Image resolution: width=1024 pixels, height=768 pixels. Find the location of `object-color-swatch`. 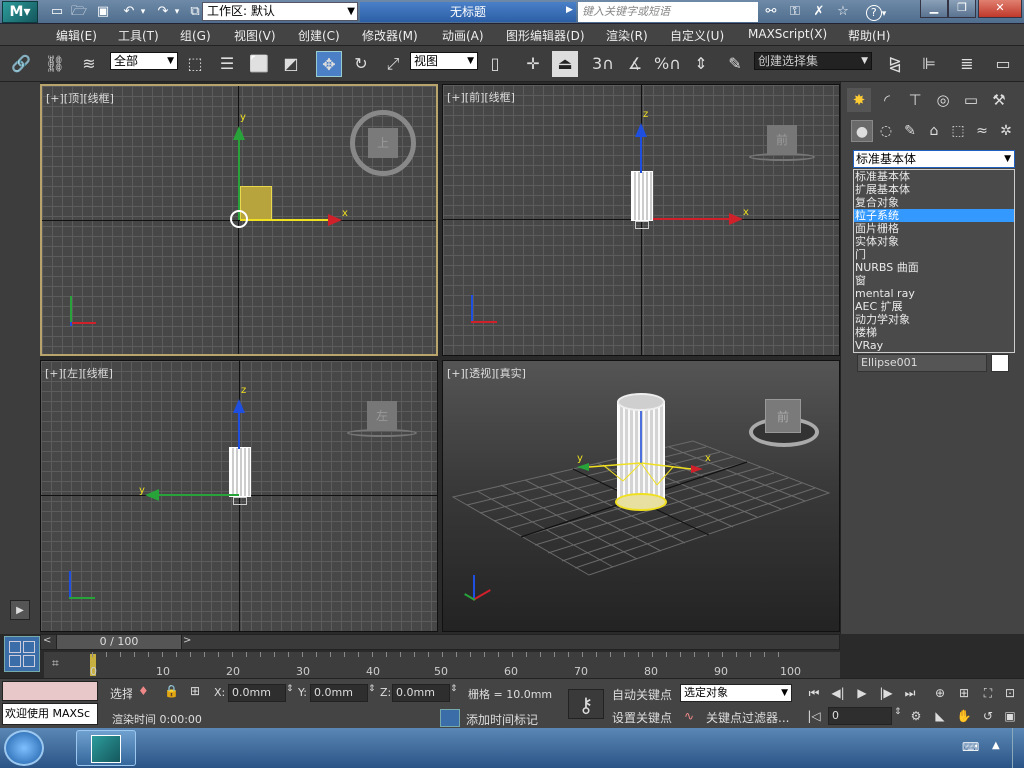

object-color-swatch is located at coordinates (1000, 363).